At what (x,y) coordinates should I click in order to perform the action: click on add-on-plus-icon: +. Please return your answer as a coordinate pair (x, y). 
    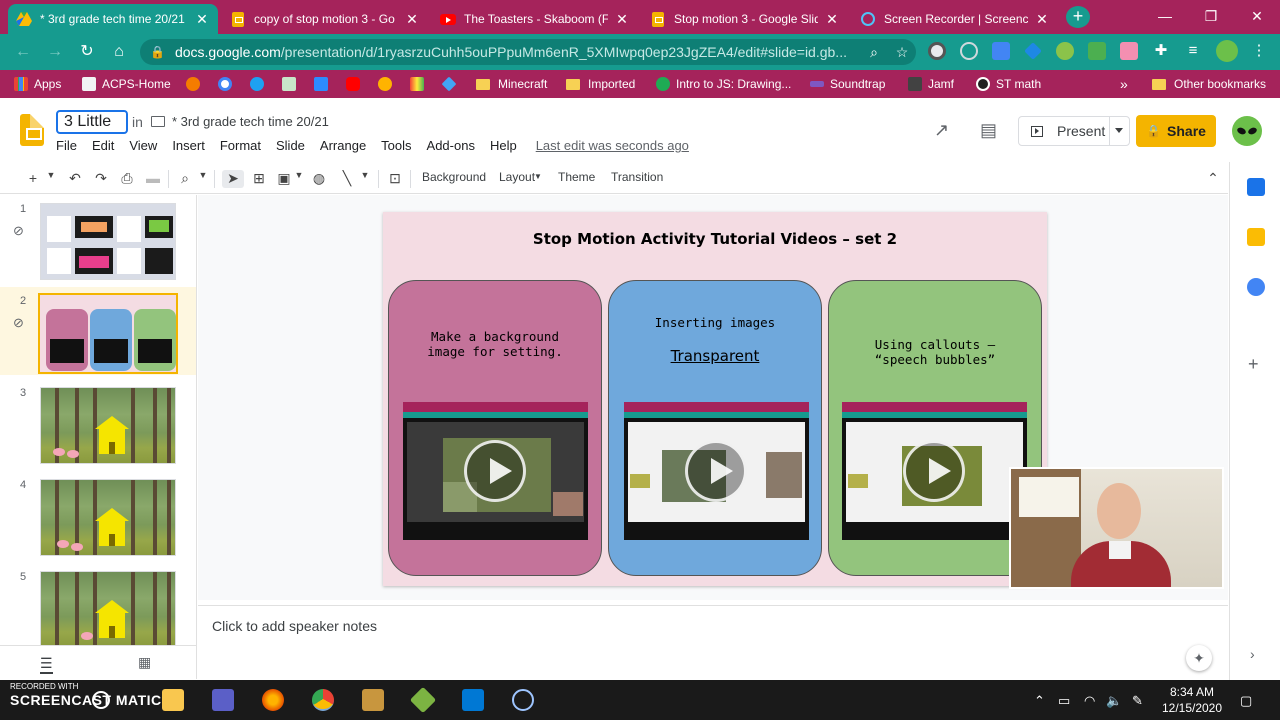
    Looking at the image, I should click on (1253, 364).